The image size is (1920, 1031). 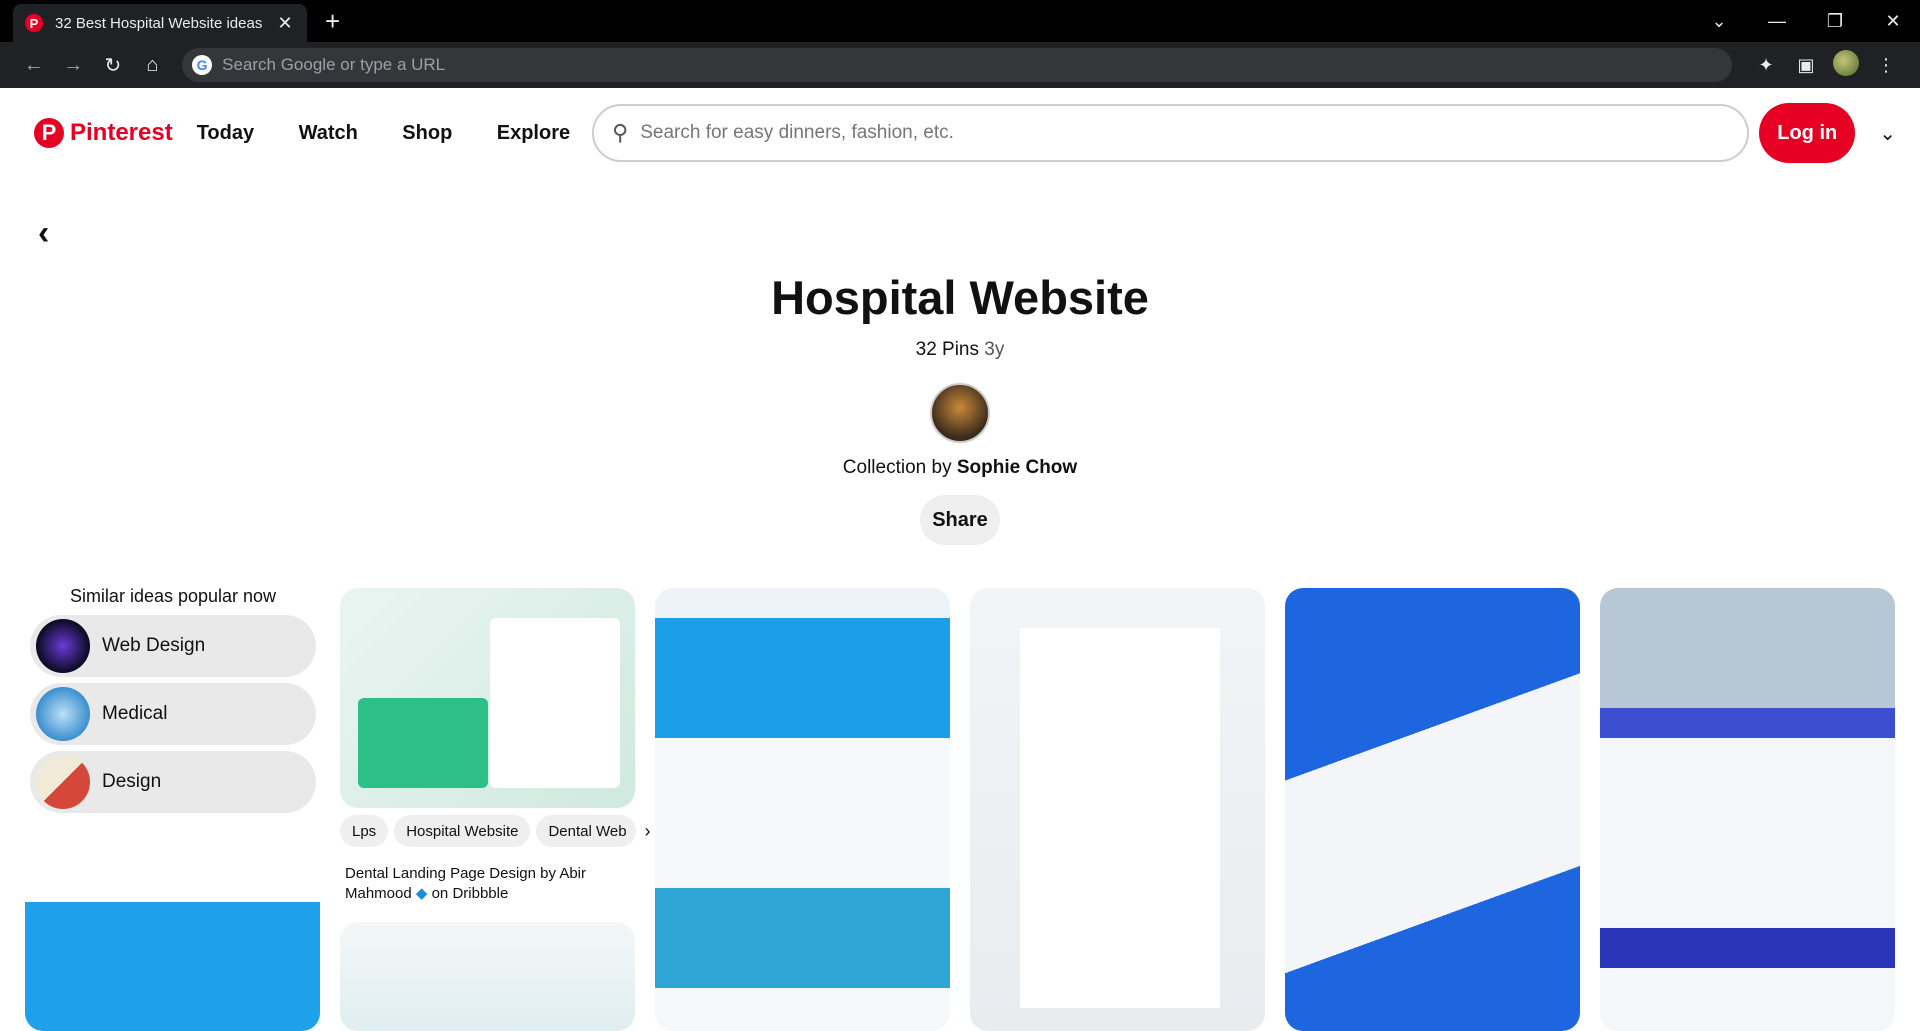 What do you see at coordinates (423, 743) in the screenshot?
I see `pin-mock-panel` at bounding box center [423, 743].